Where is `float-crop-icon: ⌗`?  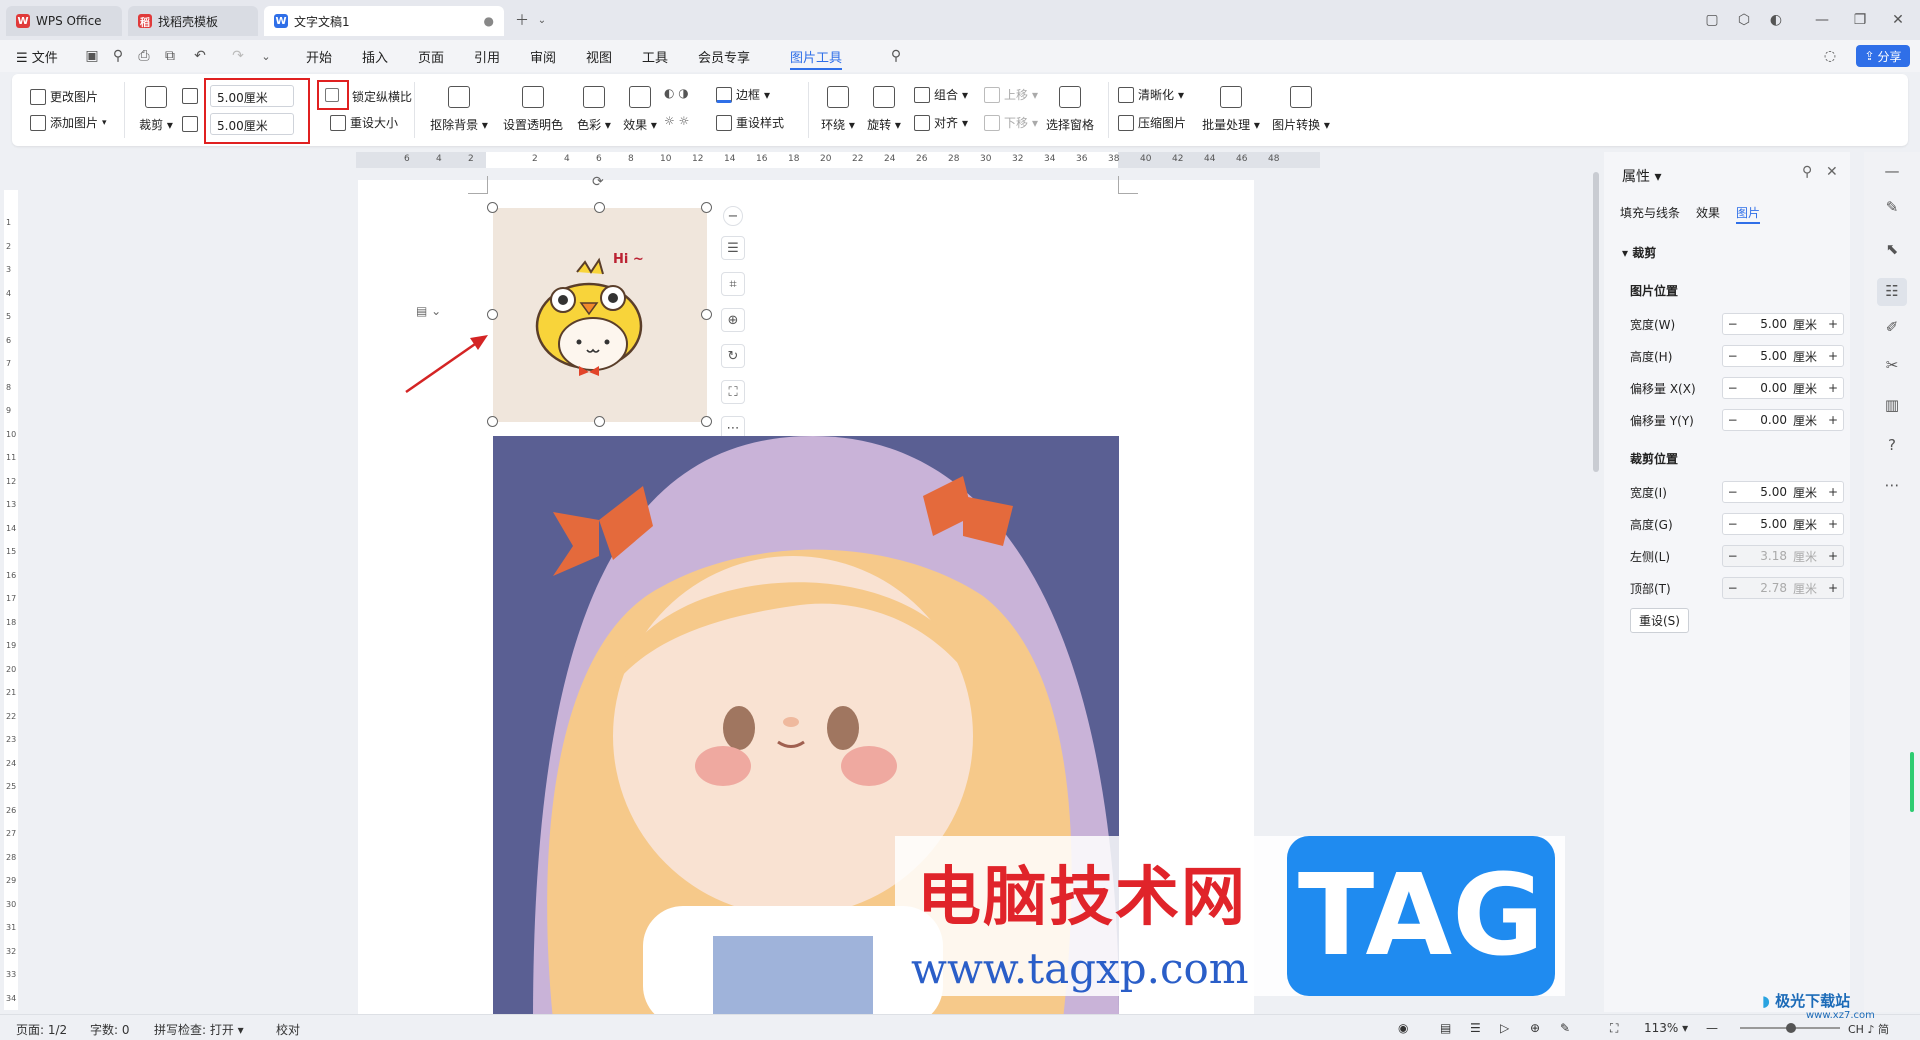
float-crop-icon: ⌗ is located at coordinates (733, 284).